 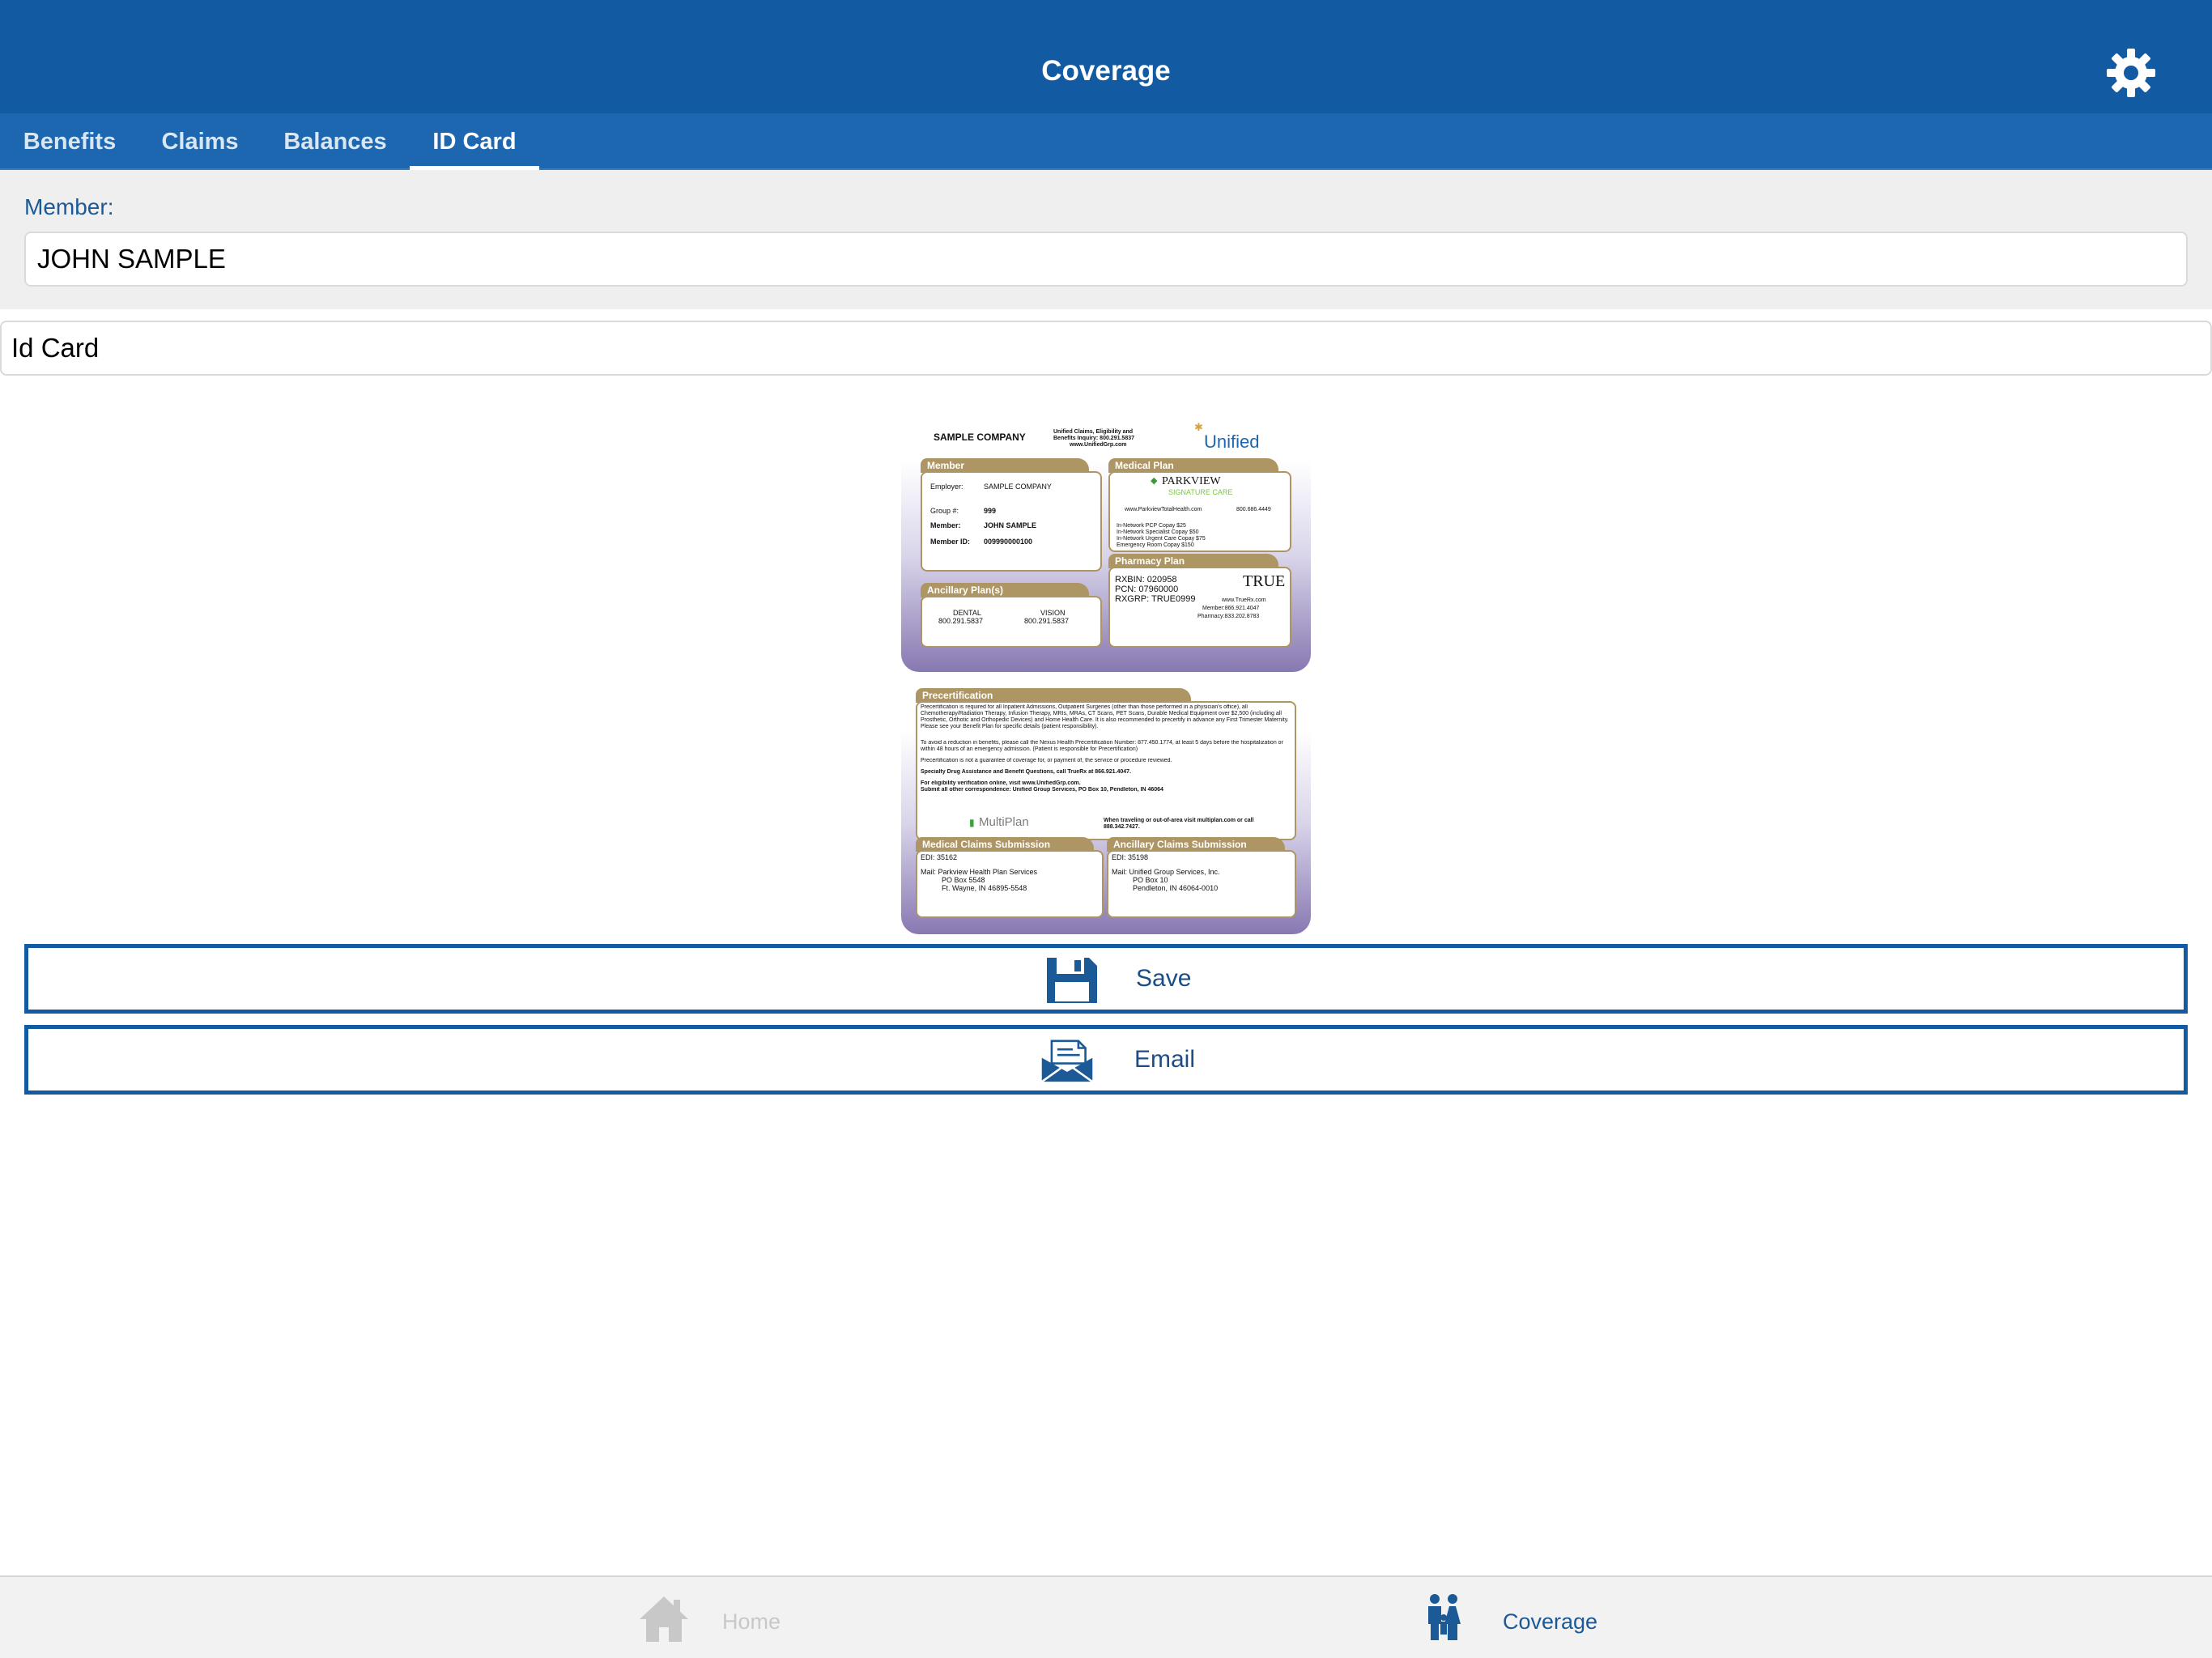 I want to click on tab-claims: Claims, so click(x=200, y=141).